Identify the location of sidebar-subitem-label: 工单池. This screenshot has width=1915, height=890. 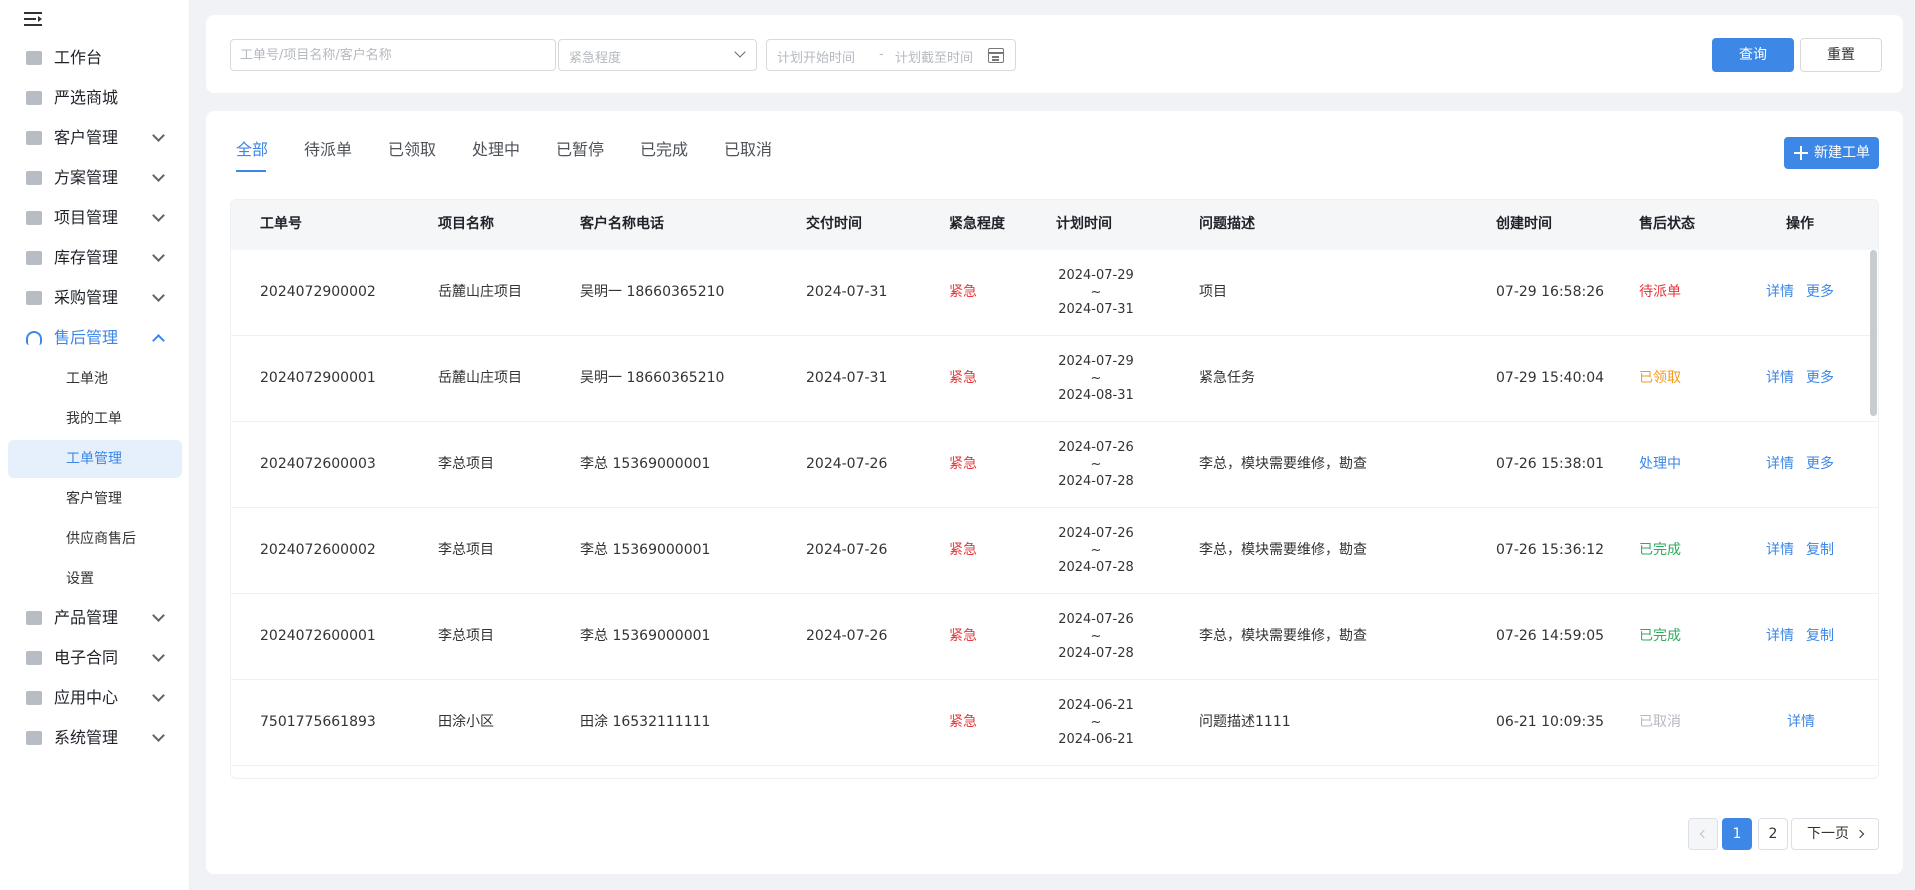
(87, 379).